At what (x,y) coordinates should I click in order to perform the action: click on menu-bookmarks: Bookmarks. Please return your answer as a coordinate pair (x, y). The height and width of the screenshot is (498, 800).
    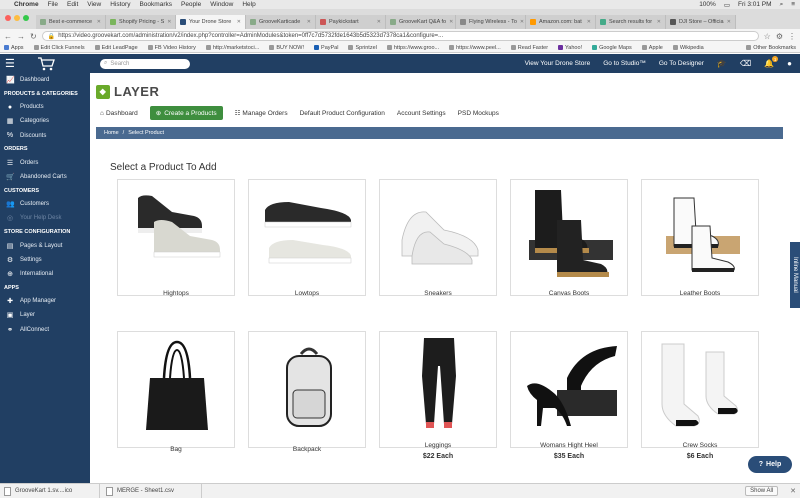
    Looking at the image, I should click on (155, 4).